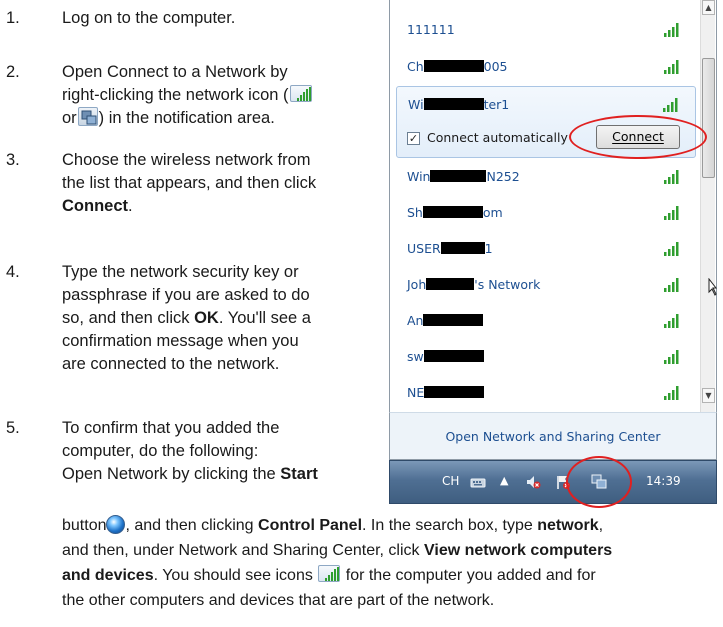  What do you see at coordinates (13, 72) in the screenshot?
I see `step-2-number: 2.` at bounding box center [13, 72].